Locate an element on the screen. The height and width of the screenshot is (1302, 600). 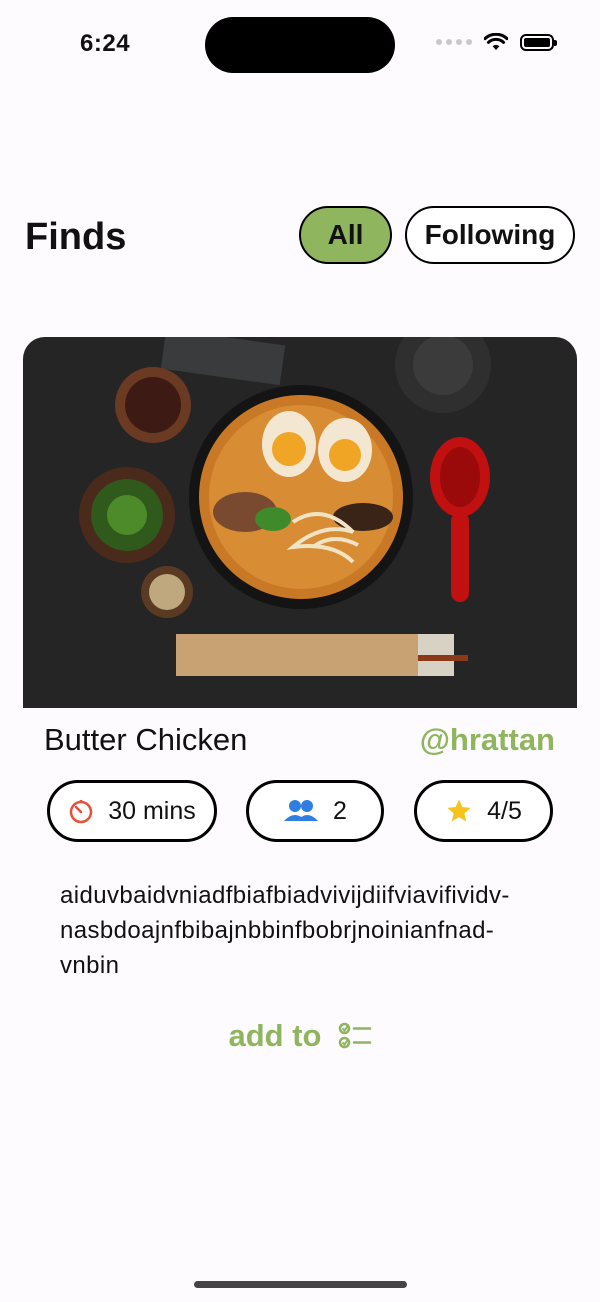
filter-all-button: All is located at coordinates (345, 235).